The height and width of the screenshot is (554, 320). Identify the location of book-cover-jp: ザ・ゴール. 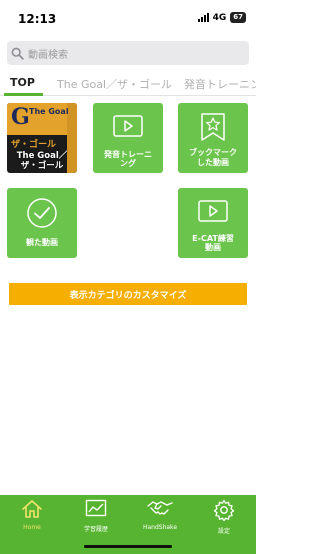
(34, 145).